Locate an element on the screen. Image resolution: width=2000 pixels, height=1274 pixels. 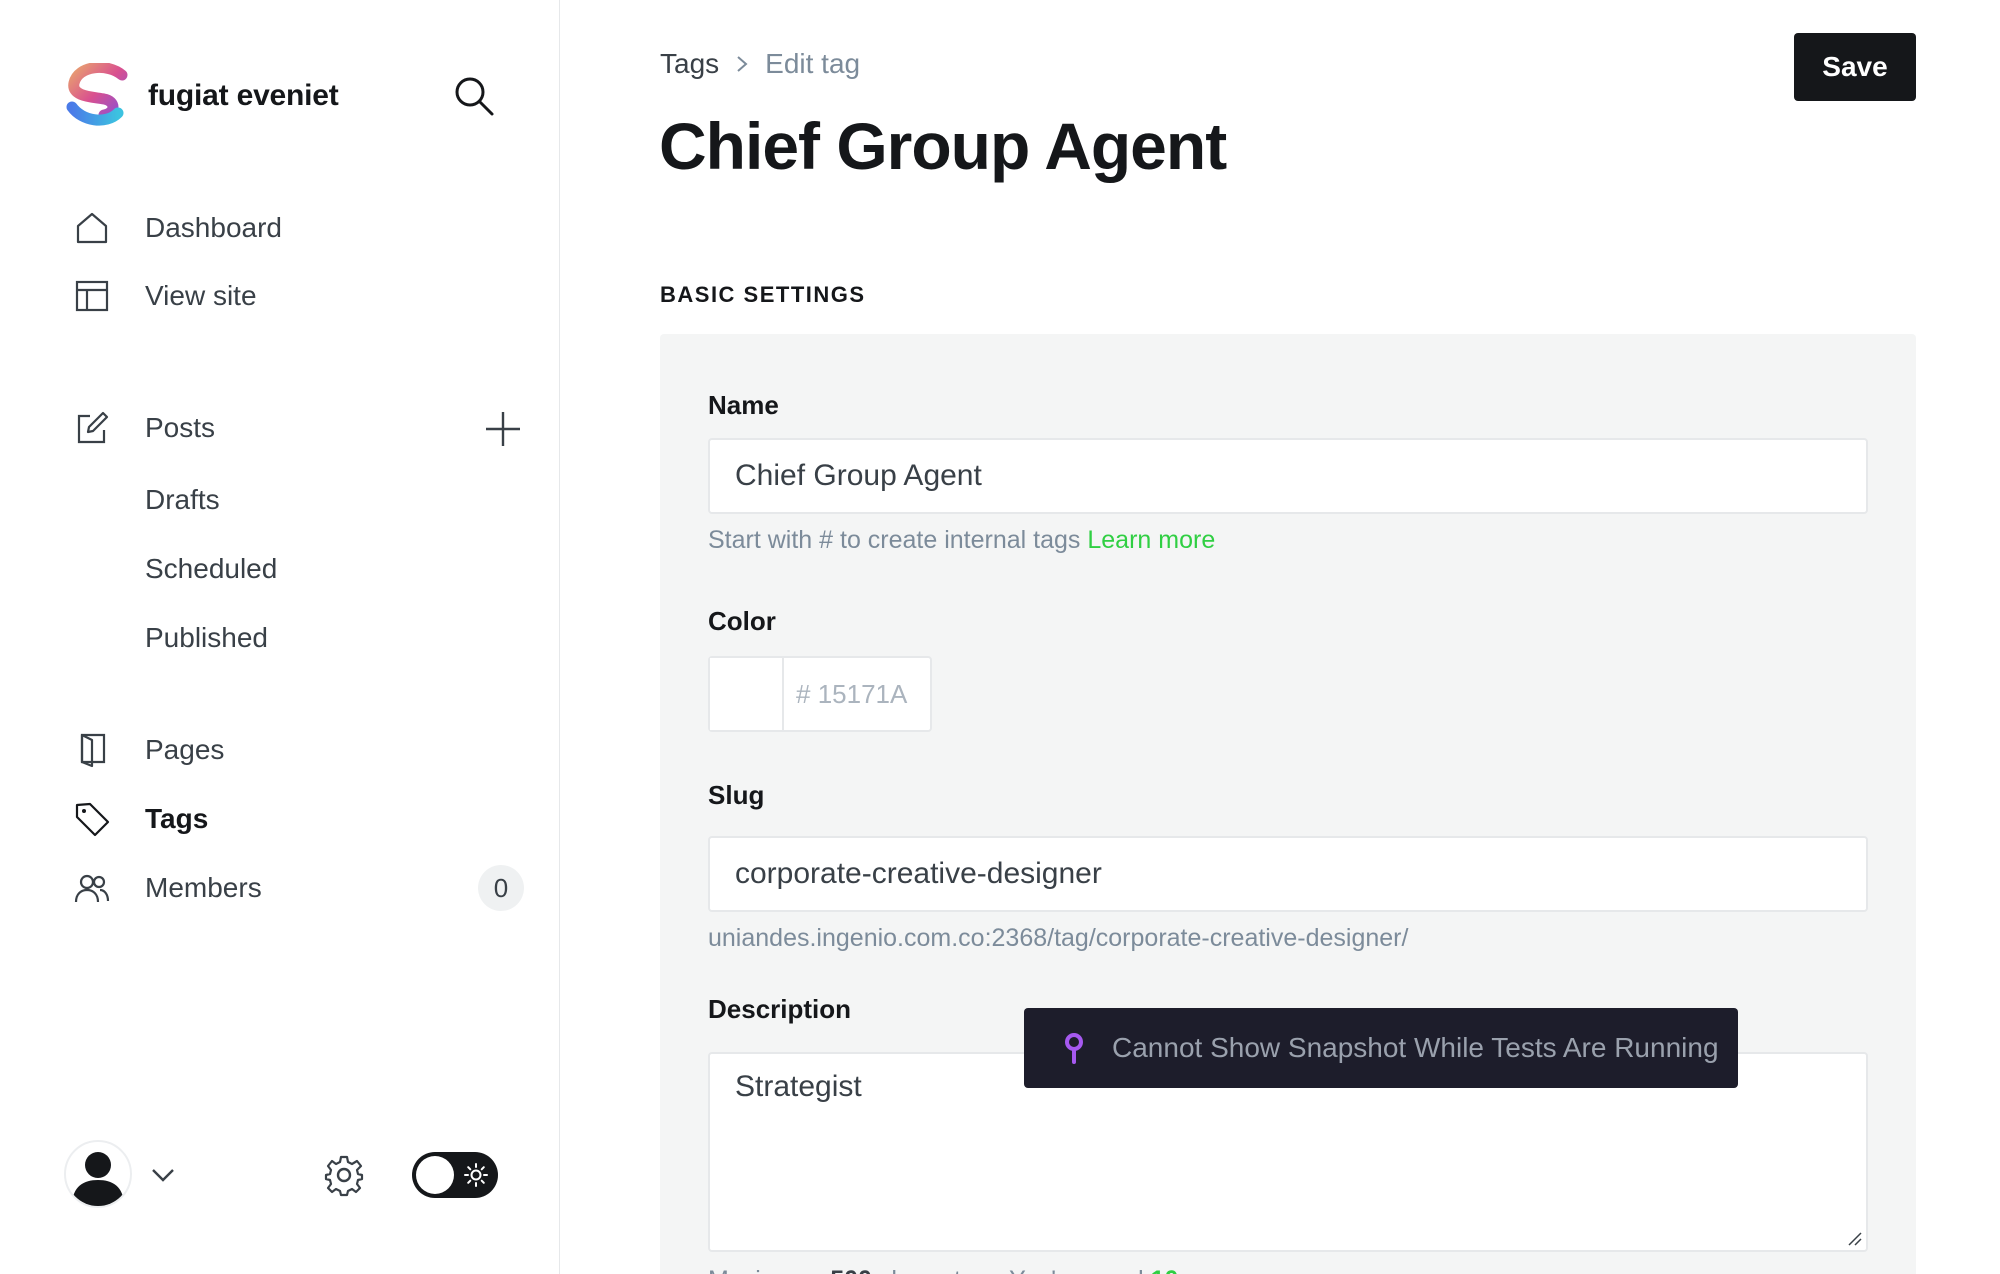
nav-pages-label: Pages is located at coordinates (185, 749).